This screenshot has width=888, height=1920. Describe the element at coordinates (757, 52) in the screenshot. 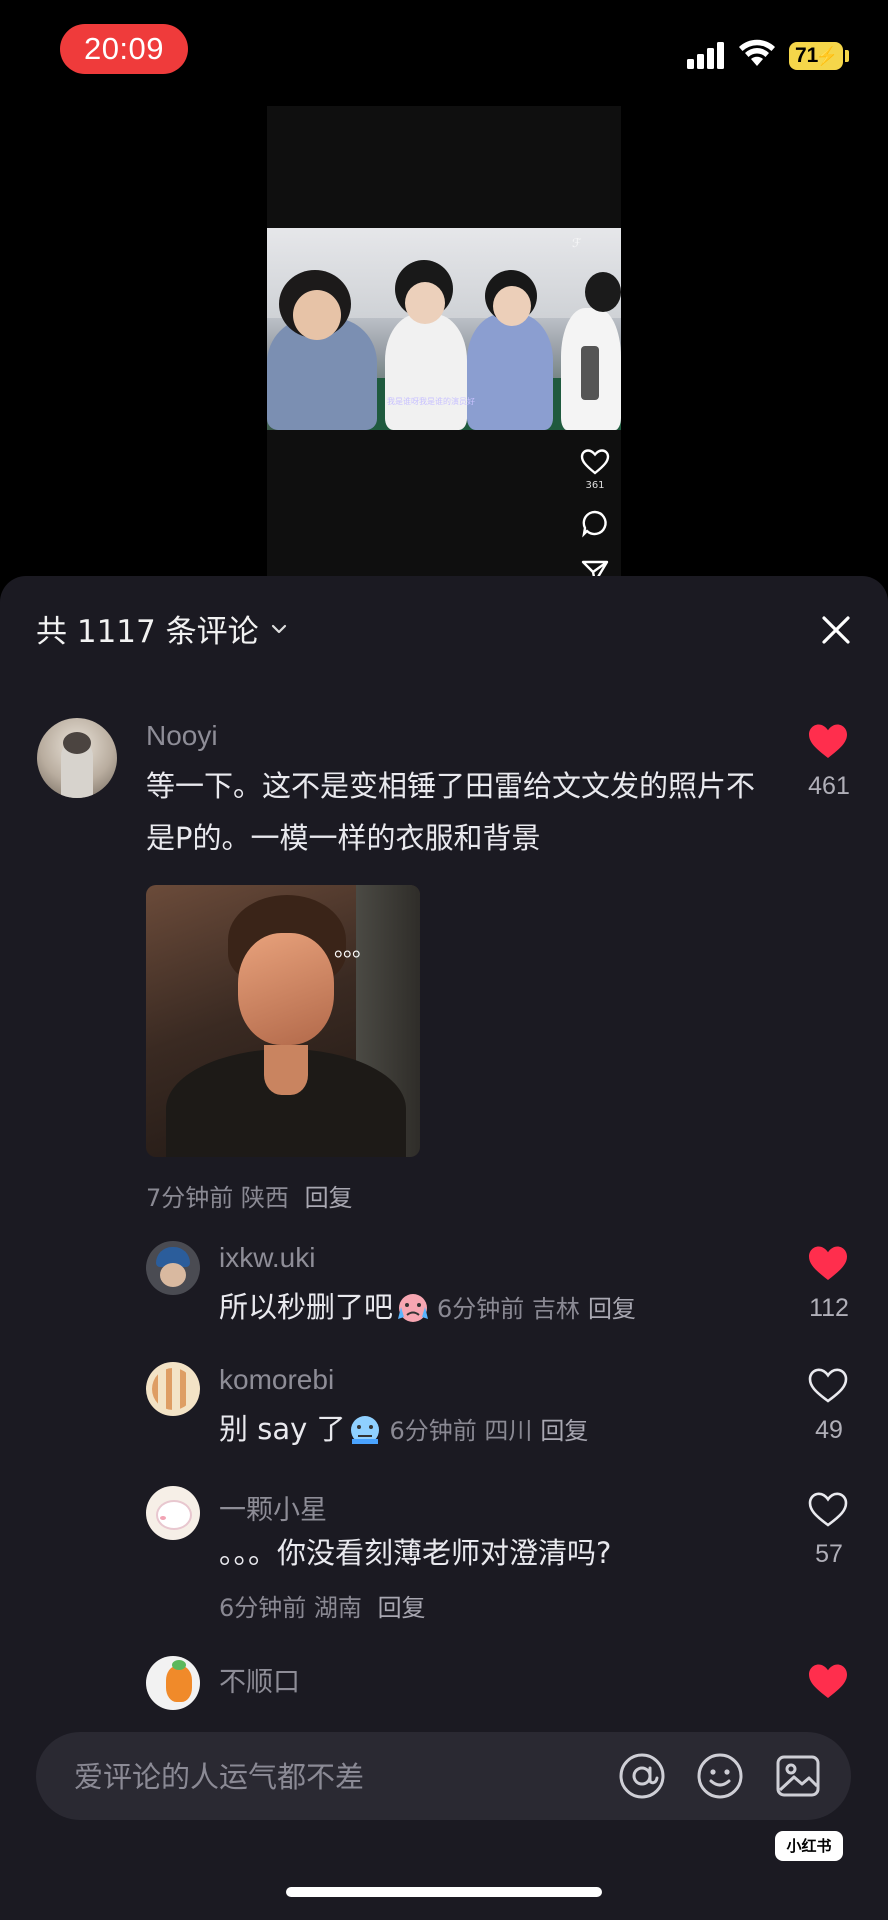

I see `wifi-icon` at that location.